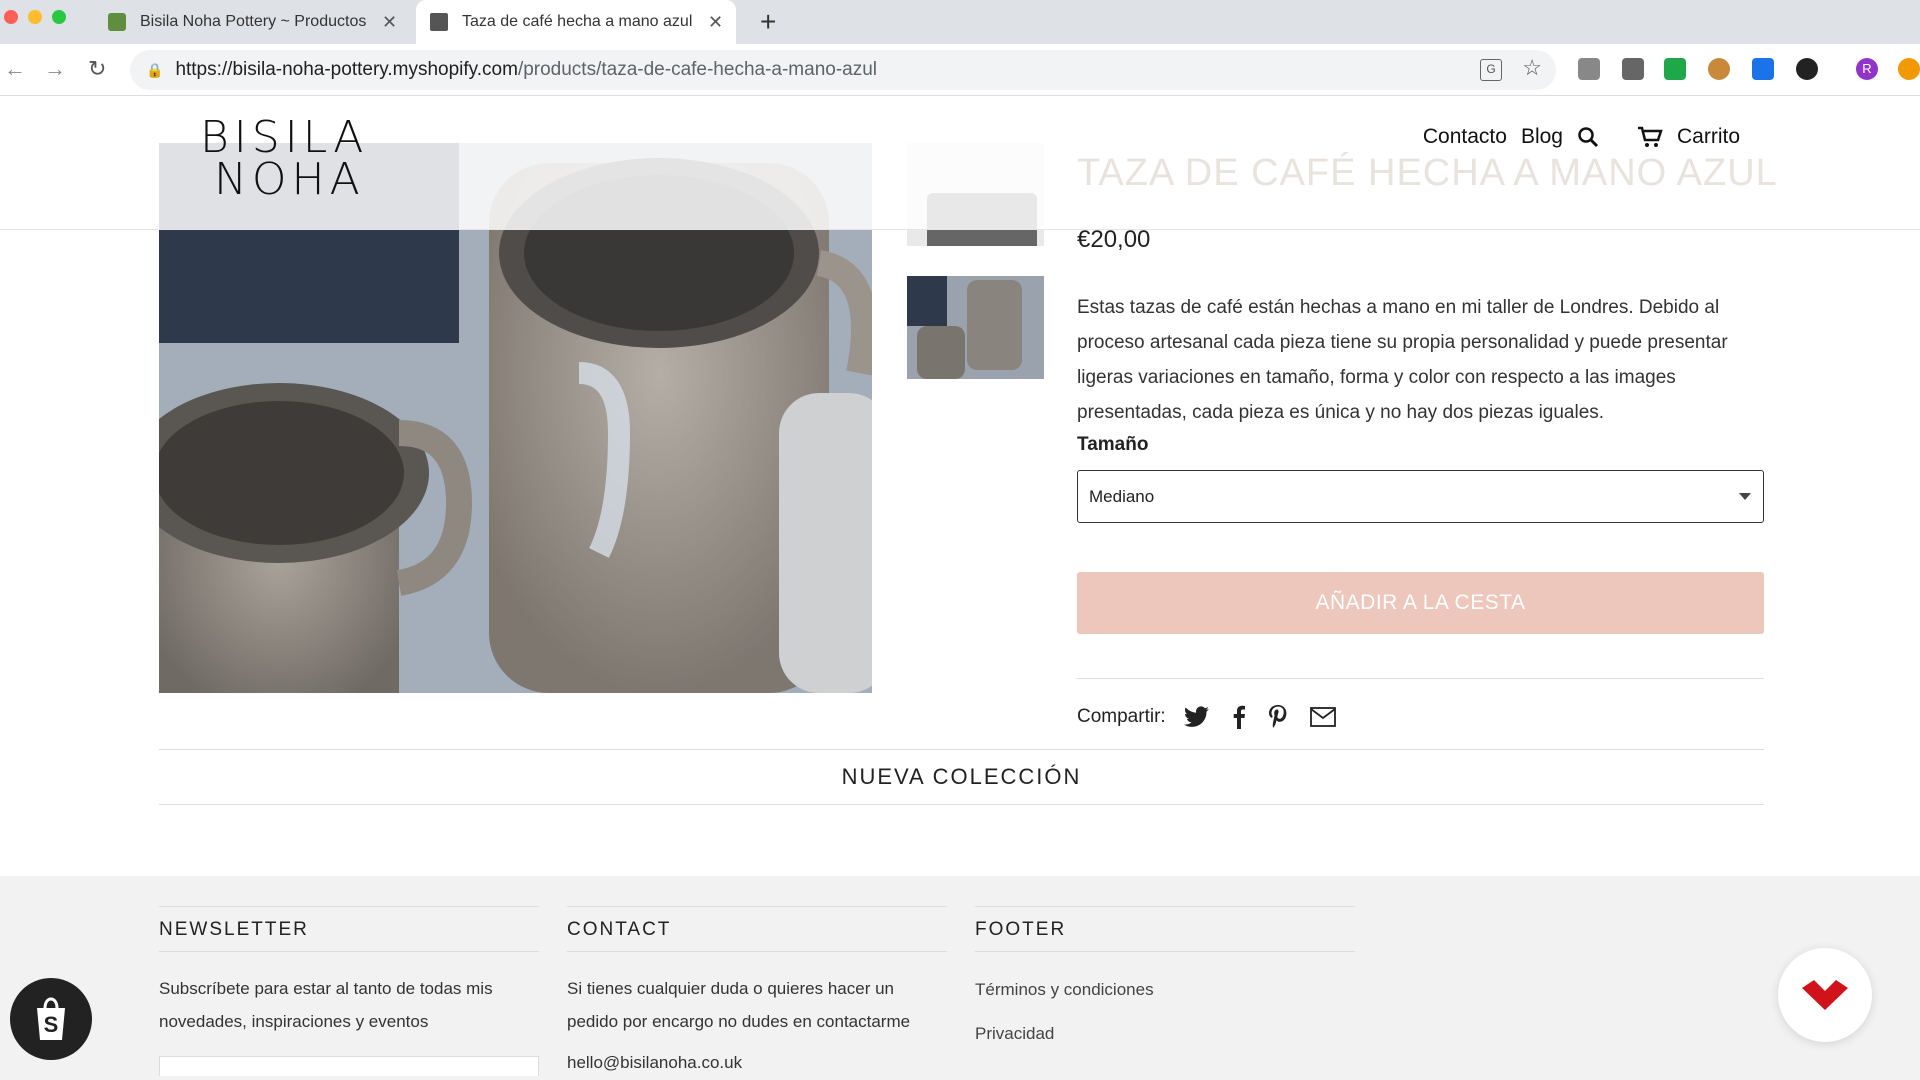 The width and height of the screenshot is (1920, 1080). What do you see at coordinates (11, 17) in the screenshot?
I see `close-window-button` at bounding box center [11, 17].